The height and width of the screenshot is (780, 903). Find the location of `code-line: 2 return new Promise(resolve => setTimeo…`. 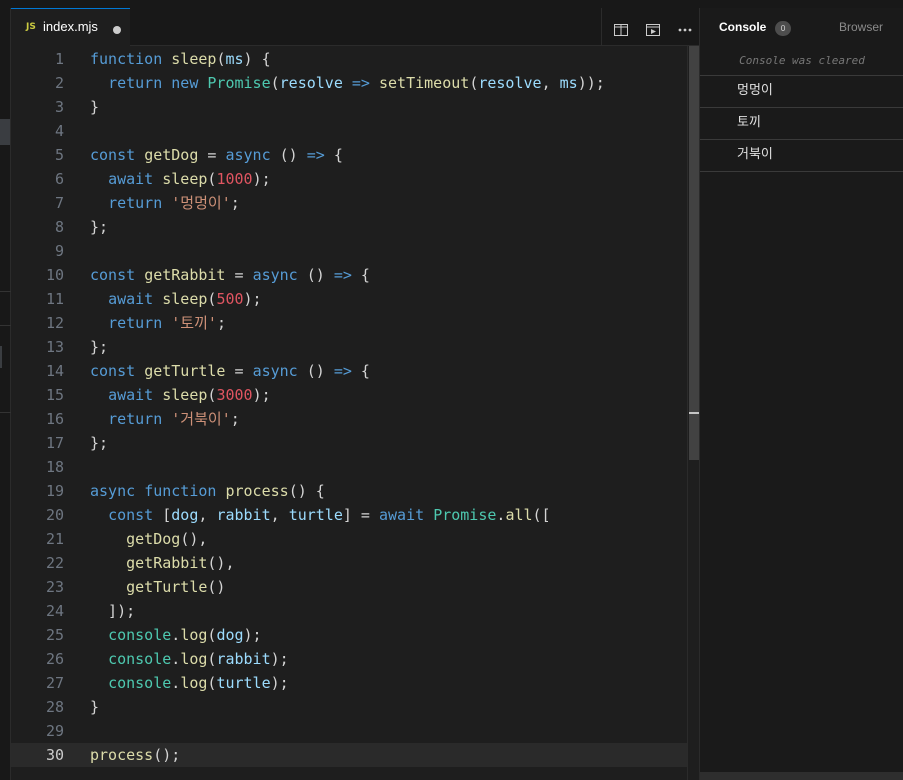

code-line: 2 return new Promise(resolve => setTimeo… is located at coordinates (349, 83).